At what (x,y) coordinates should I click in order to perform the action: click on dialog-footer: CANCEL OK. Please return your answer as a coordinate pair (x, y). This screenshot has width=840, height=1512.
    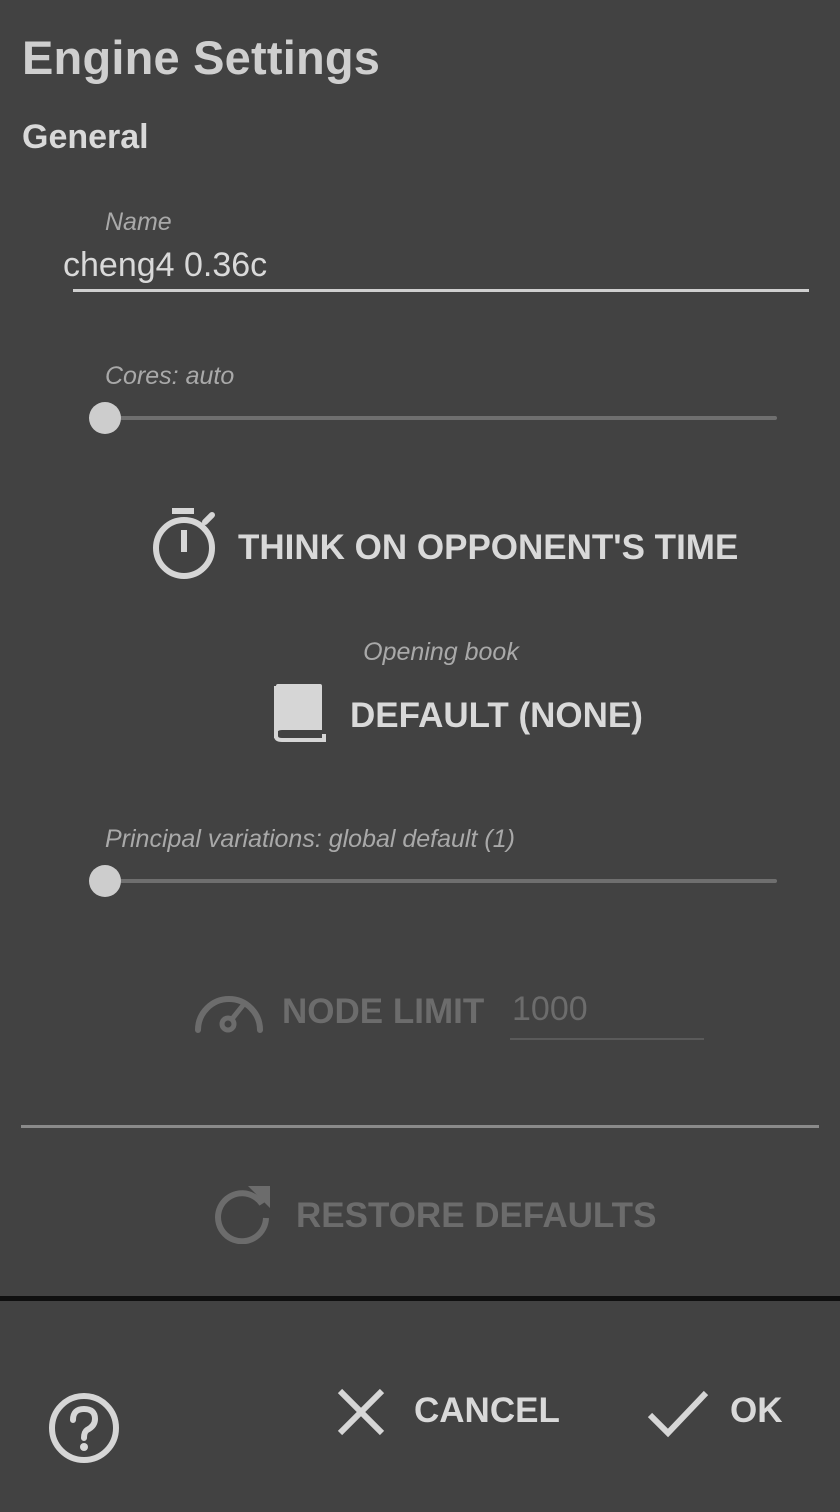
    Looking at the image, I should click on (420, 1404).